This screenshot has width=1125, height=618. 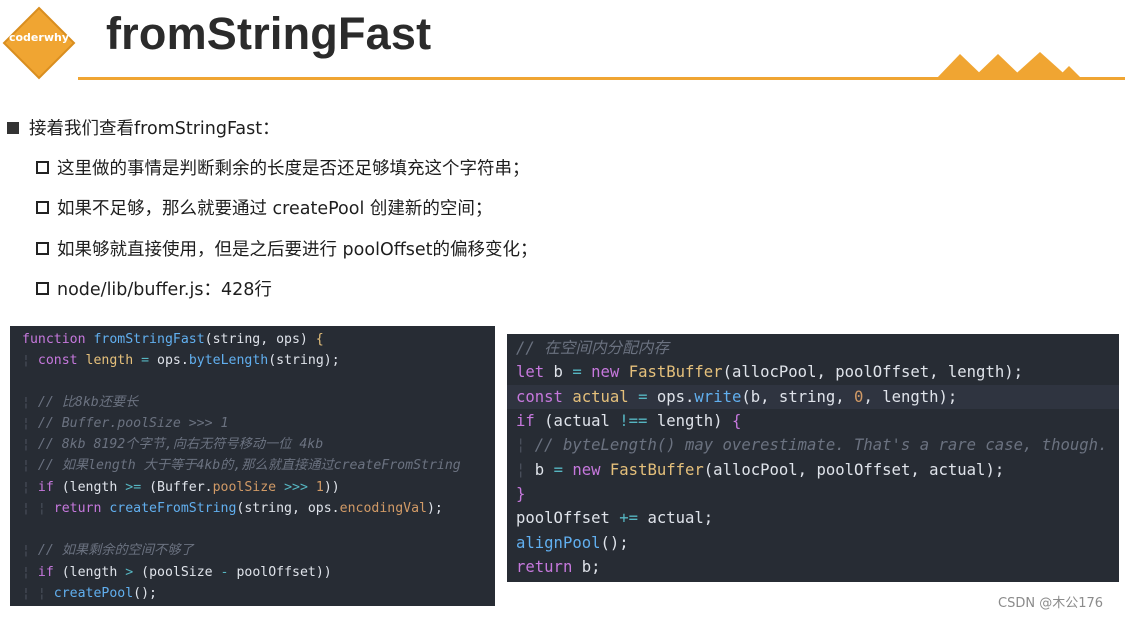 I want to click on code-comment: // 在空间内分配内存, so click(x=592, y=348).